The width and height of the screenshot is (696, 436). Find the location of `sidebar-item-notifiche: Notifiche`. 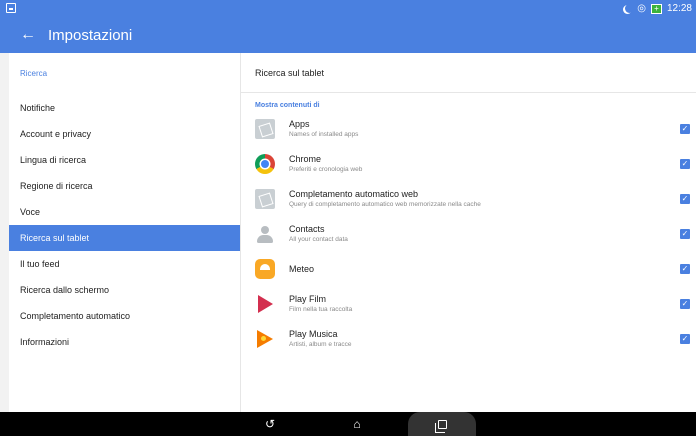

sidebar-item-notifiche: Notifiche is located at coordinates (124, 108).